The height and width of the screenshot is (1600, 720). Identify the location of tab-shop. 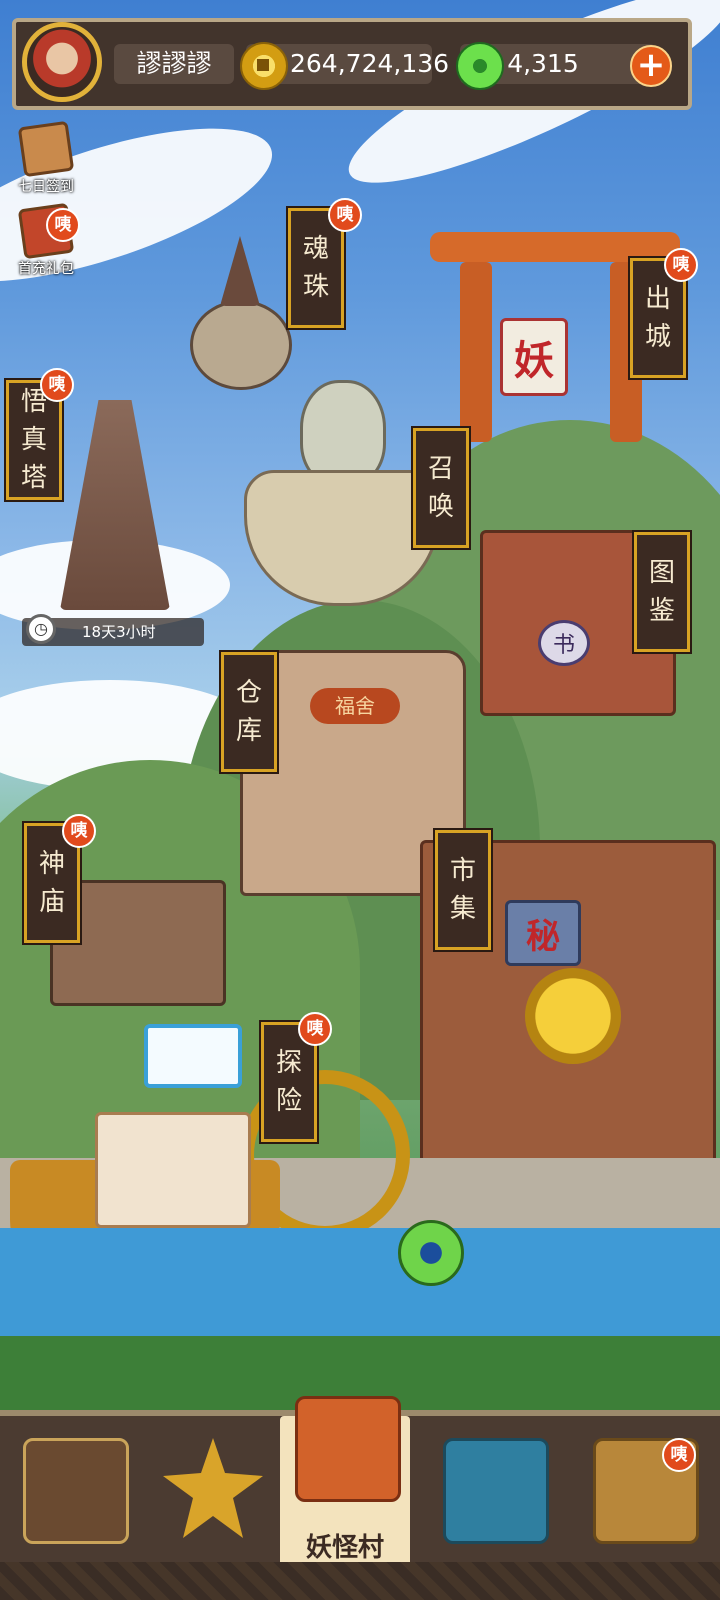
(493, 1491).